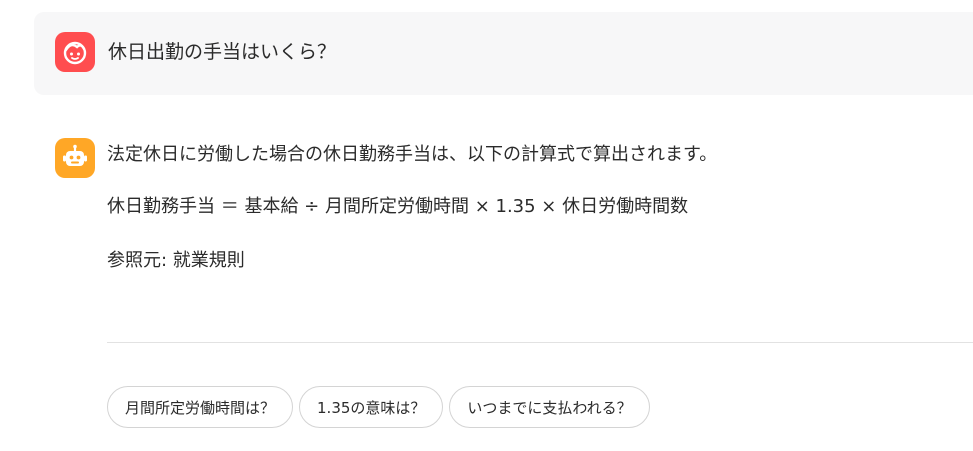  What do you see at coordinates (75, 155) in the screenshot?
I see `robot-icon` at bounding box center [75, 155].